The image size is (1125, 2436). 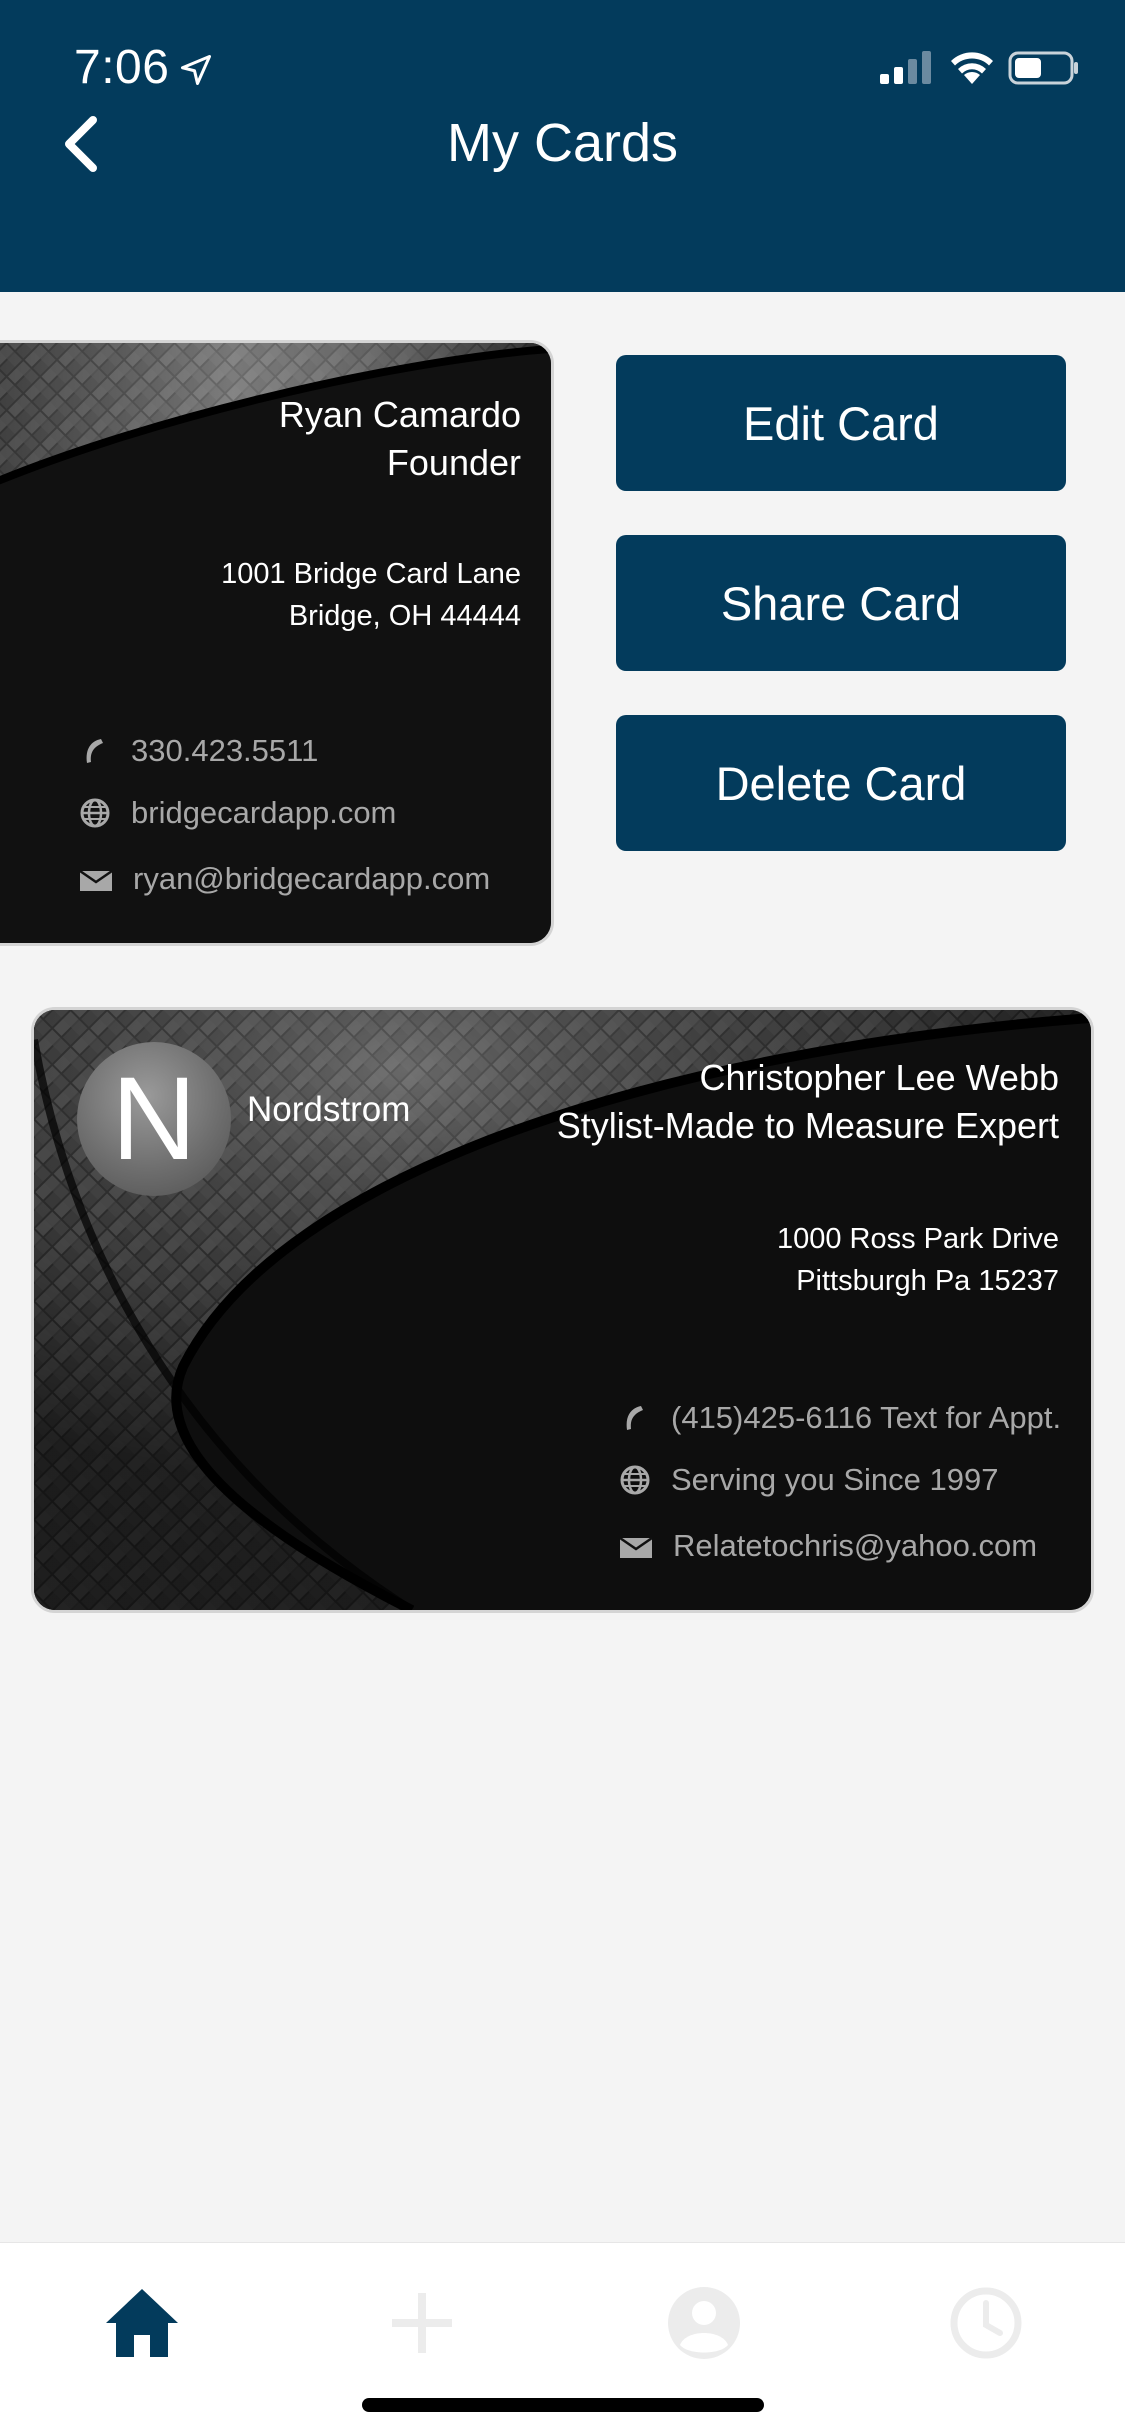 I want to click on page-title: My Cards, so click(x=562, y=143).